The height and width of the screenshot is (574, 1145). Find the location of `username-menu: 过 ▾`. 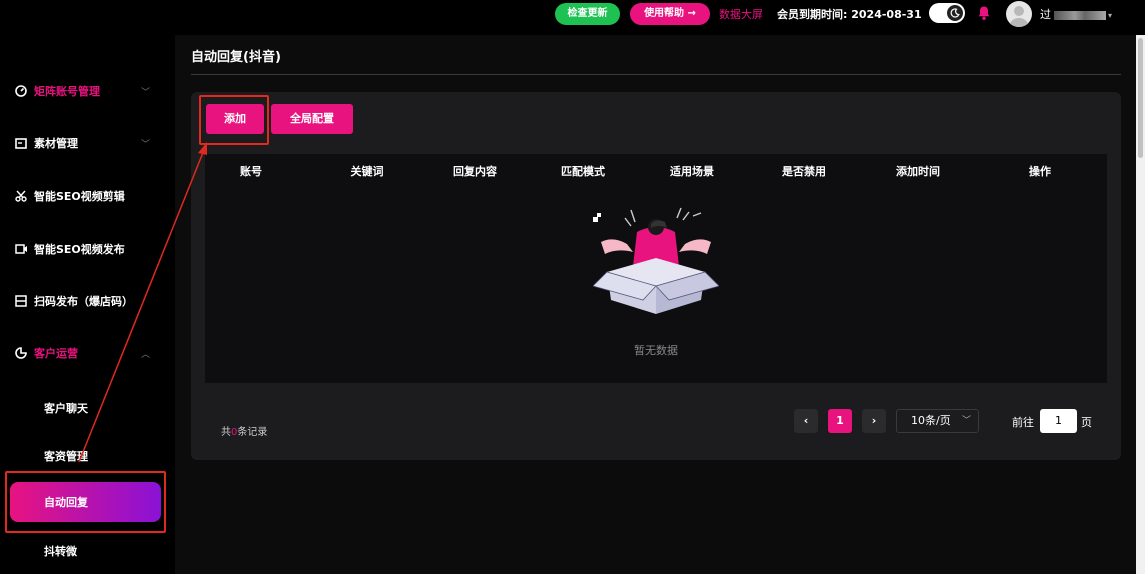

username-menu: 过 ▾ is located at coordinates (1076, 14).